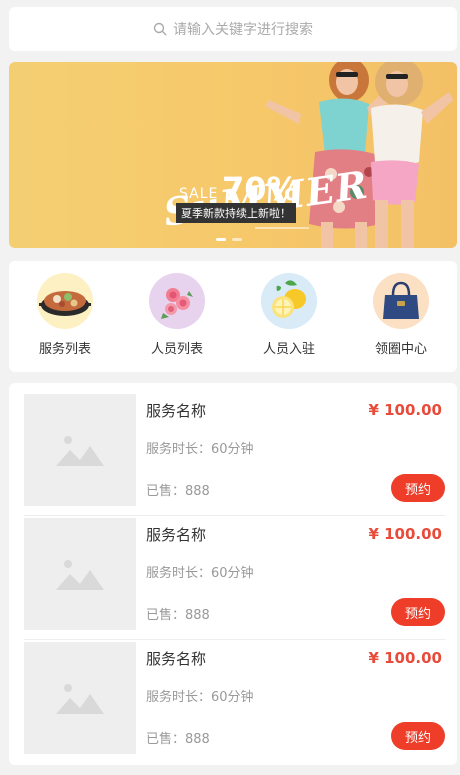 The image size is (460, 775). Describe the element at coordinates (233, 316) in the screenshot. I see `category-grid: 服务列表 人员列表 人员入驻 领圈中心` at that location.